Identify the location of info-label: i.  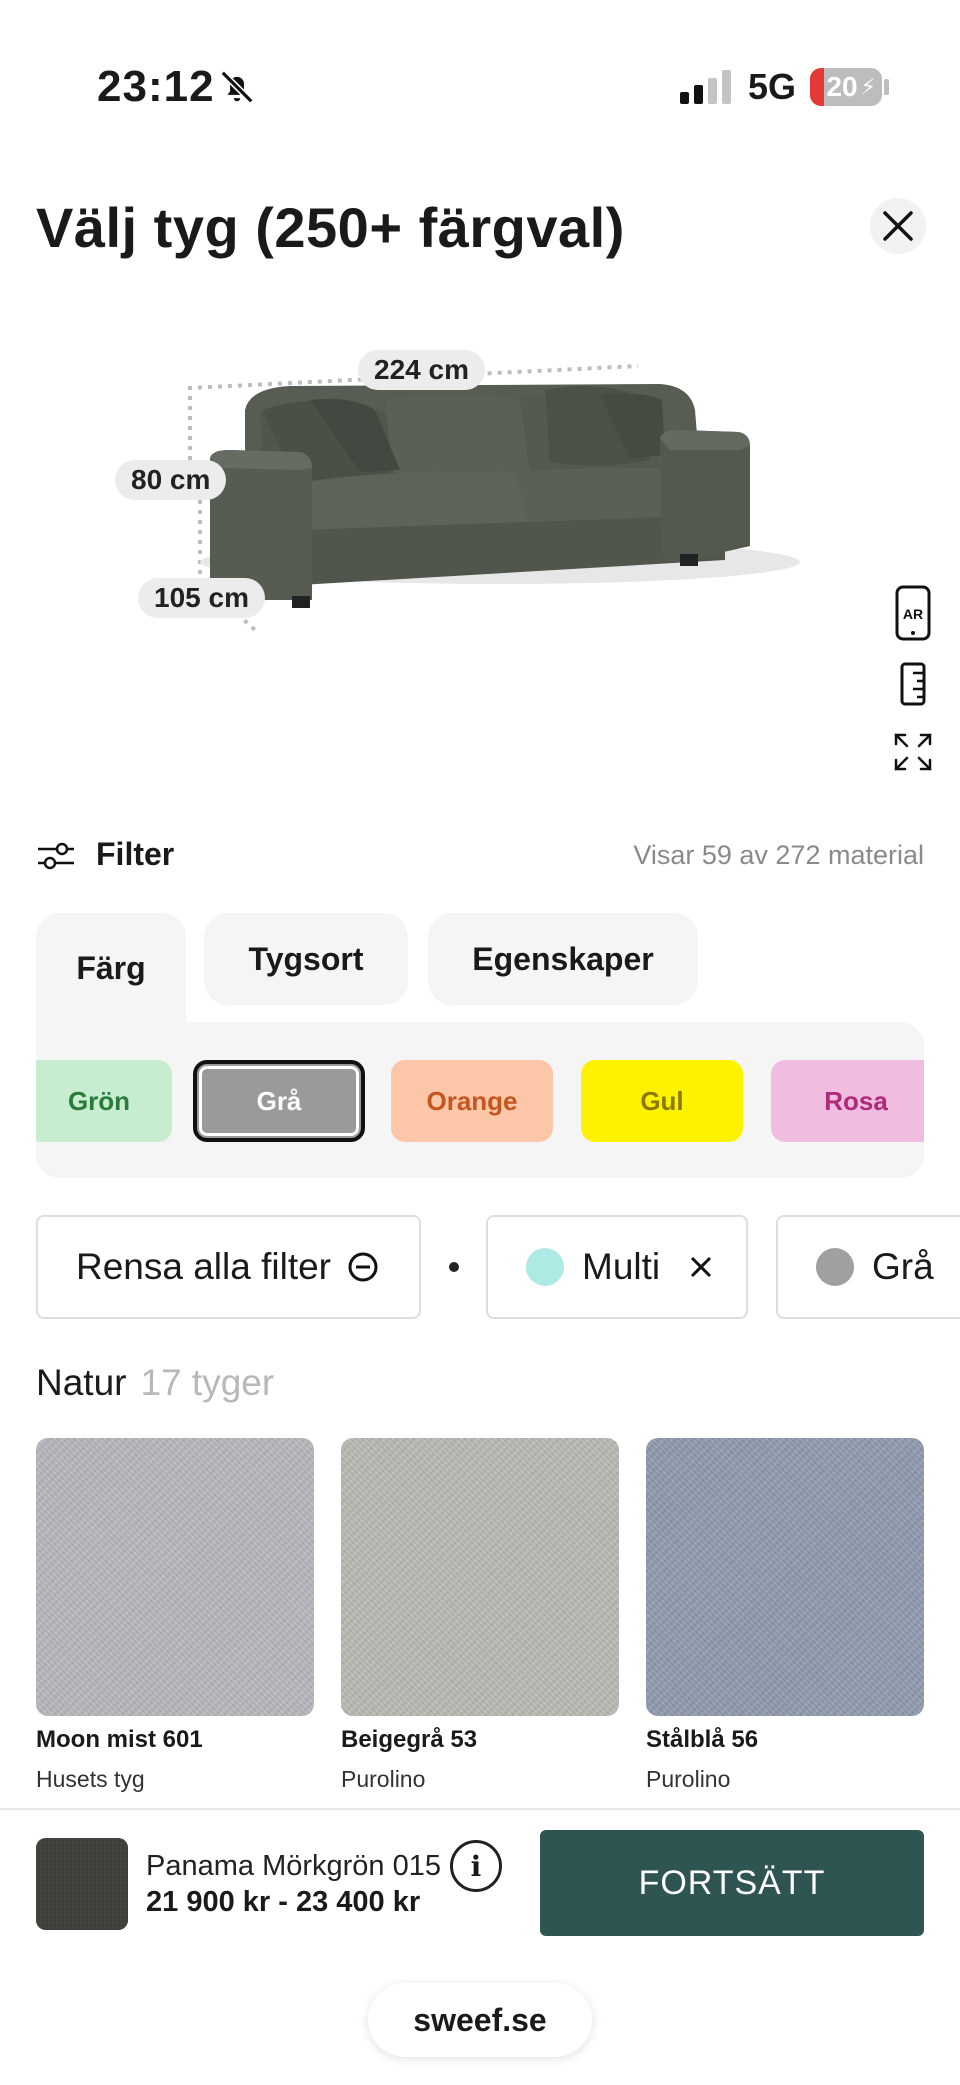
(476, 1866).